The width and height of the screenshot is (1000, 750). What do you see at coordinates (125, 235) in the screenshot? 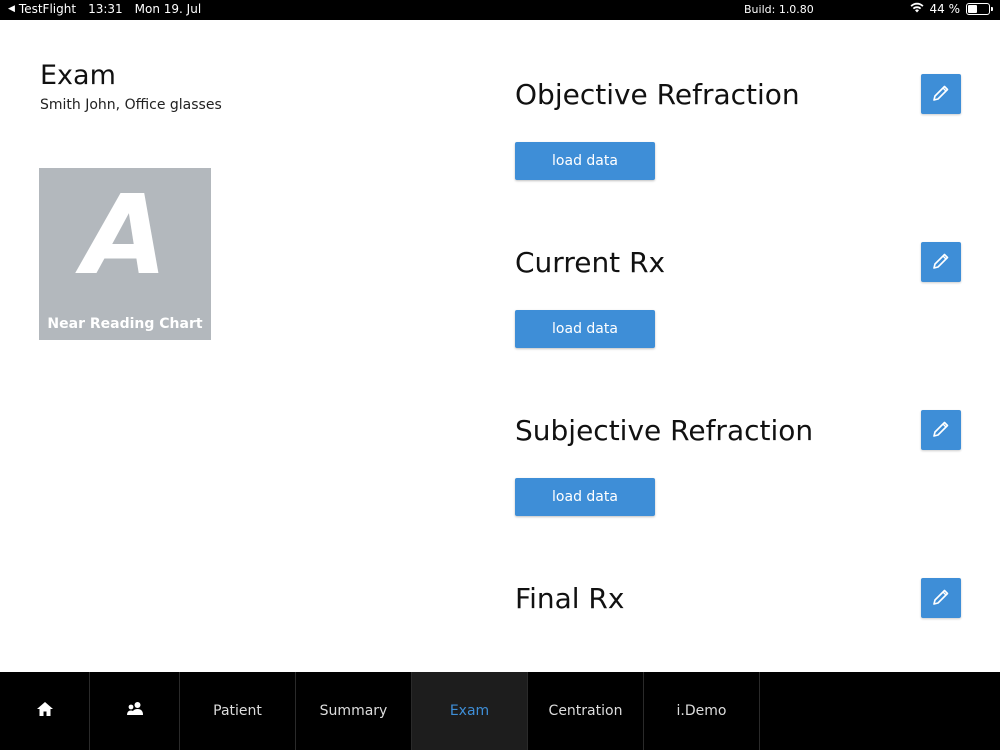
I see `chart-letter: A` at bounding box center [125, 235].